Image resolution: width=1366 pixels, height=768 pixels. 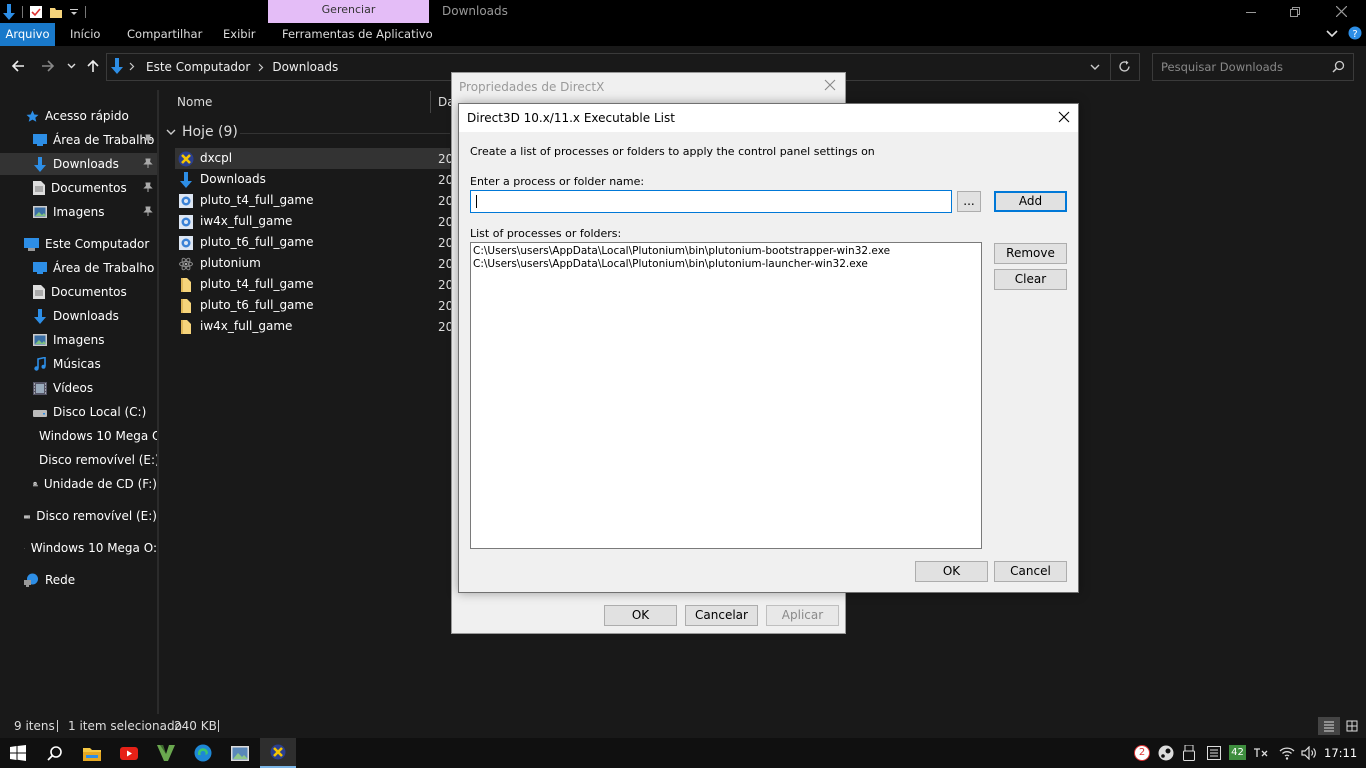 What do you see at coordinates (1251, 11) in the screenshot?
I see `minimize-button` at bounding box center [1251, 11].